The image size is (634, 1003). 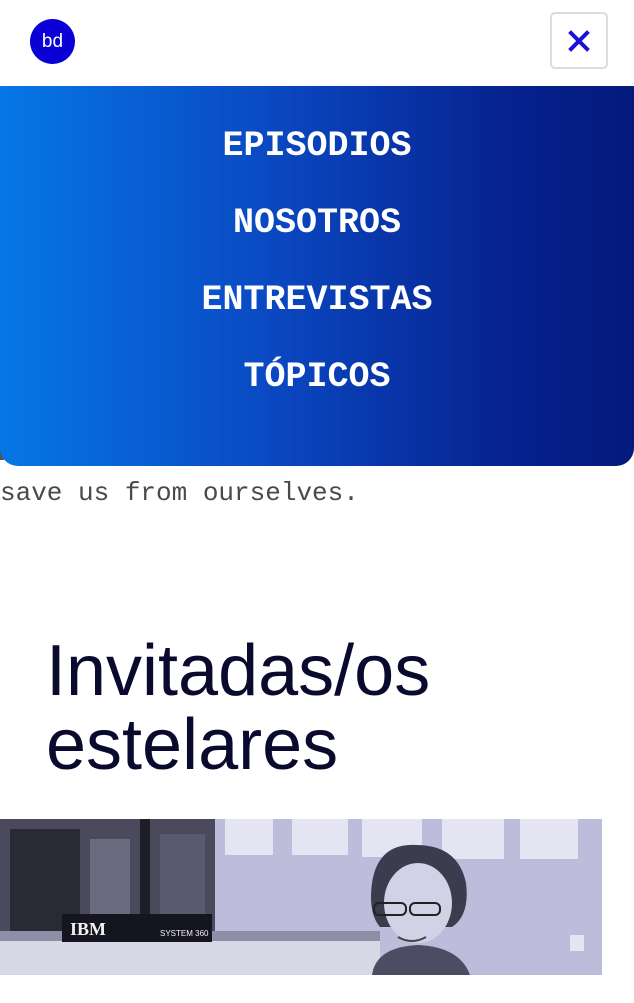 I want to click on menu-item-nosotros: NOSOTROS, so click(x=317, y=223).